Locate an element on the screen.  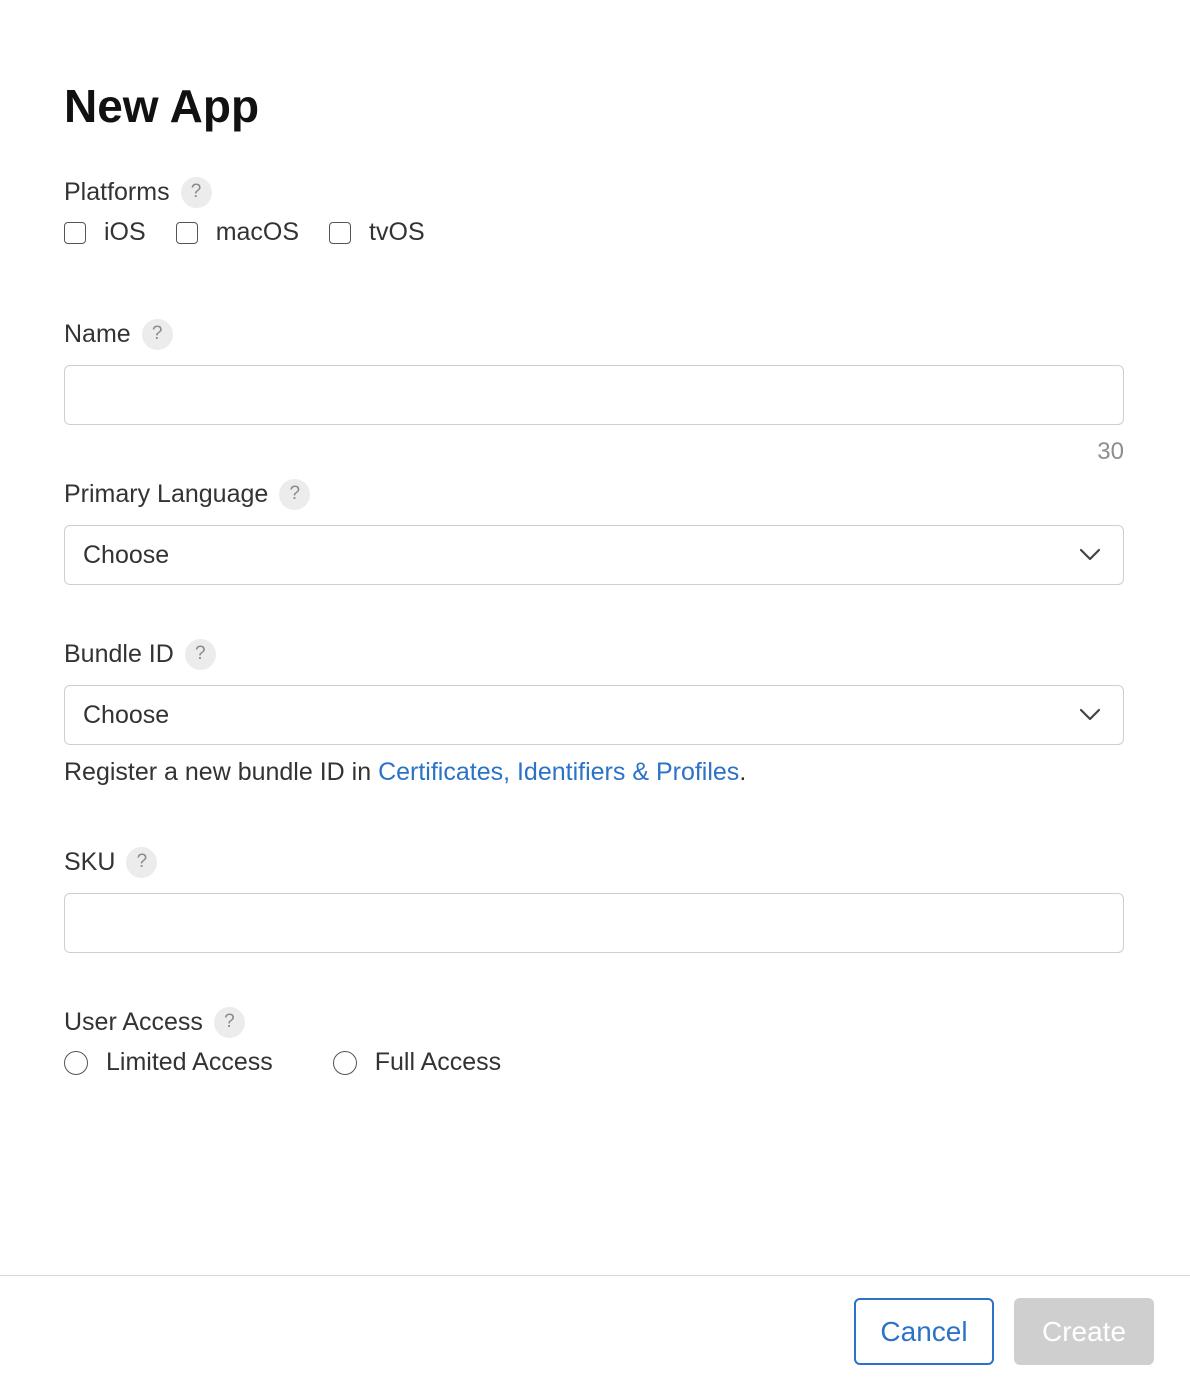
platforms-help-icon: ? is located at coordinates (196, 192).